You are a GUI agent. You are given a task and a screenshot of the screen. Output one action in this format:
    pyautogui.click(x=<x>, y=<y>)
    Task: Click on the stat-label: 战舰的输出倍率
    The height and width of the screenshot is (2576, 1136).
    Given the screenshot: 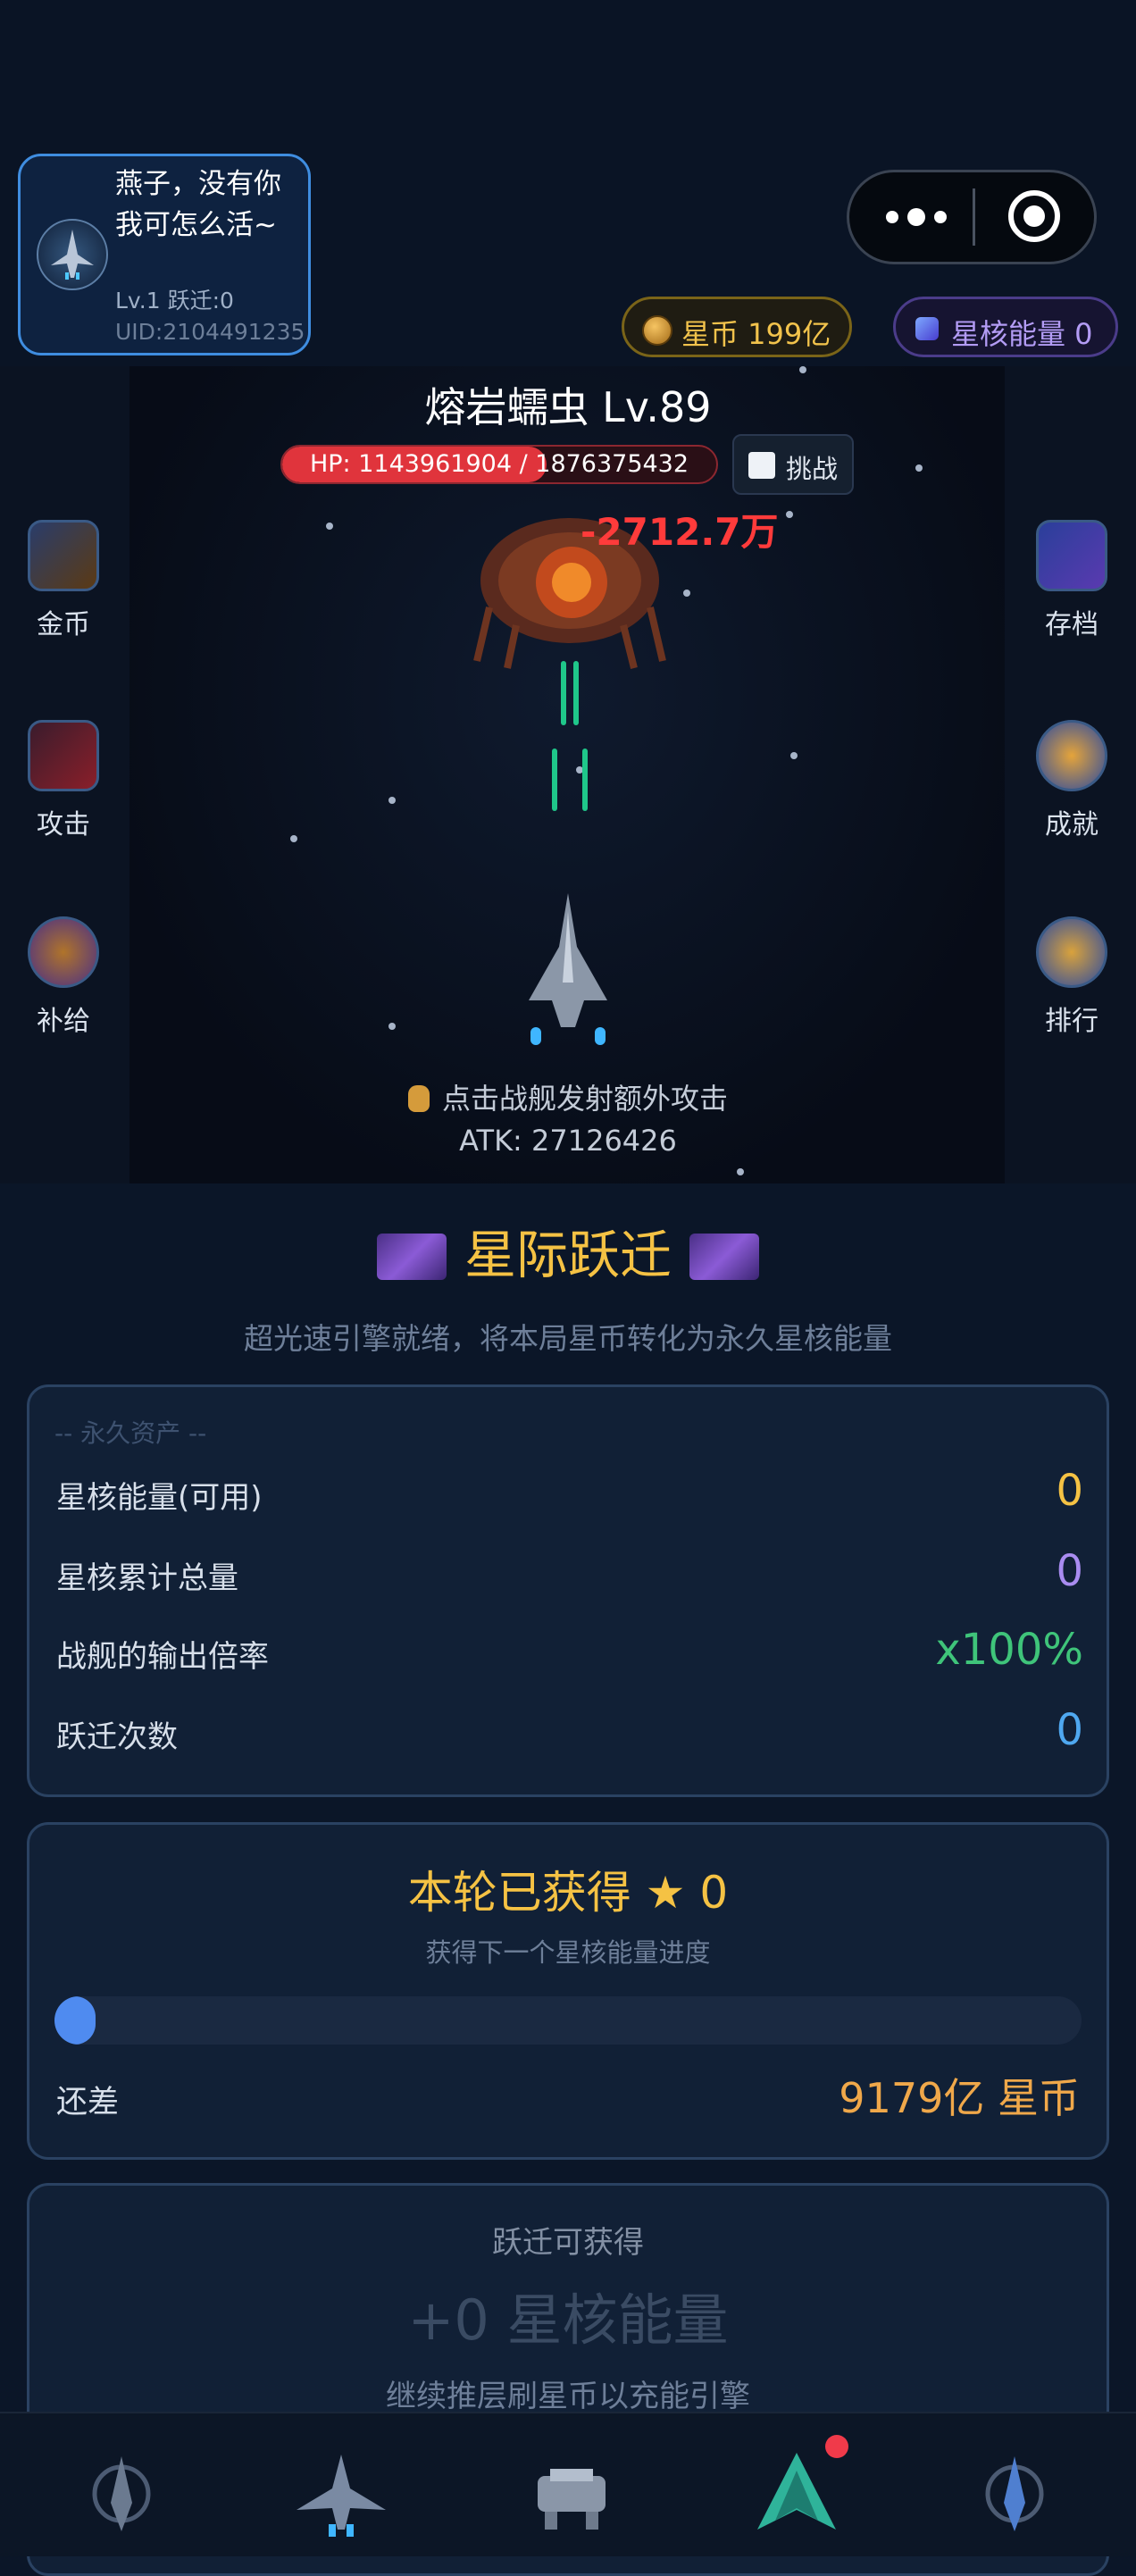 What is the action you would take?
    pyautogui.click(x=162, y=1657)
    